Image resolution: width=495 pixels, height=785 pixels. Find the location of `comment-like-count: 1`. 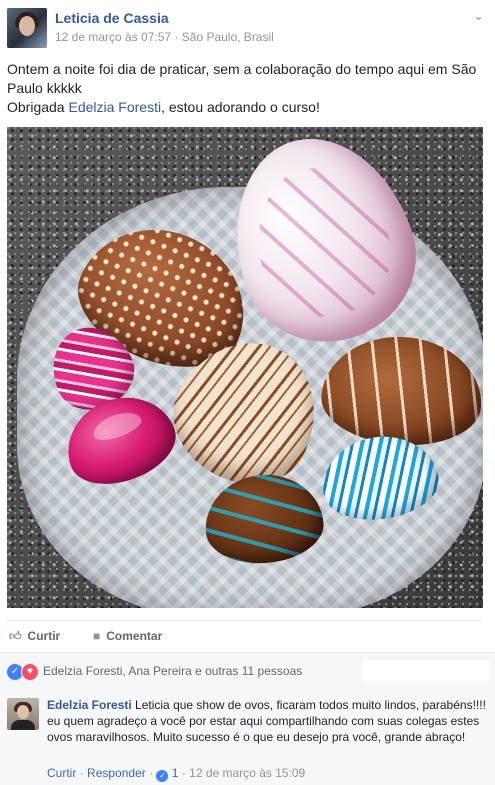

comment-like-count: 1 is located at coordinates (175, 773).